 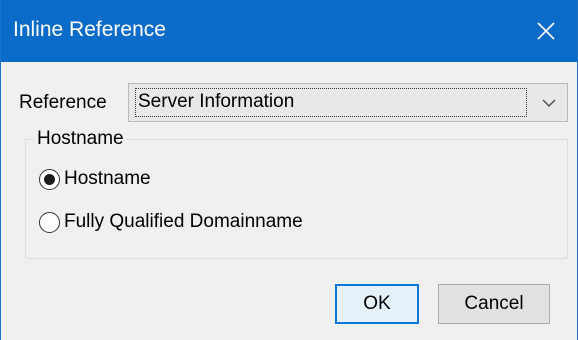 I want to click on radio-checked-icon, so click(x=49, y=179).